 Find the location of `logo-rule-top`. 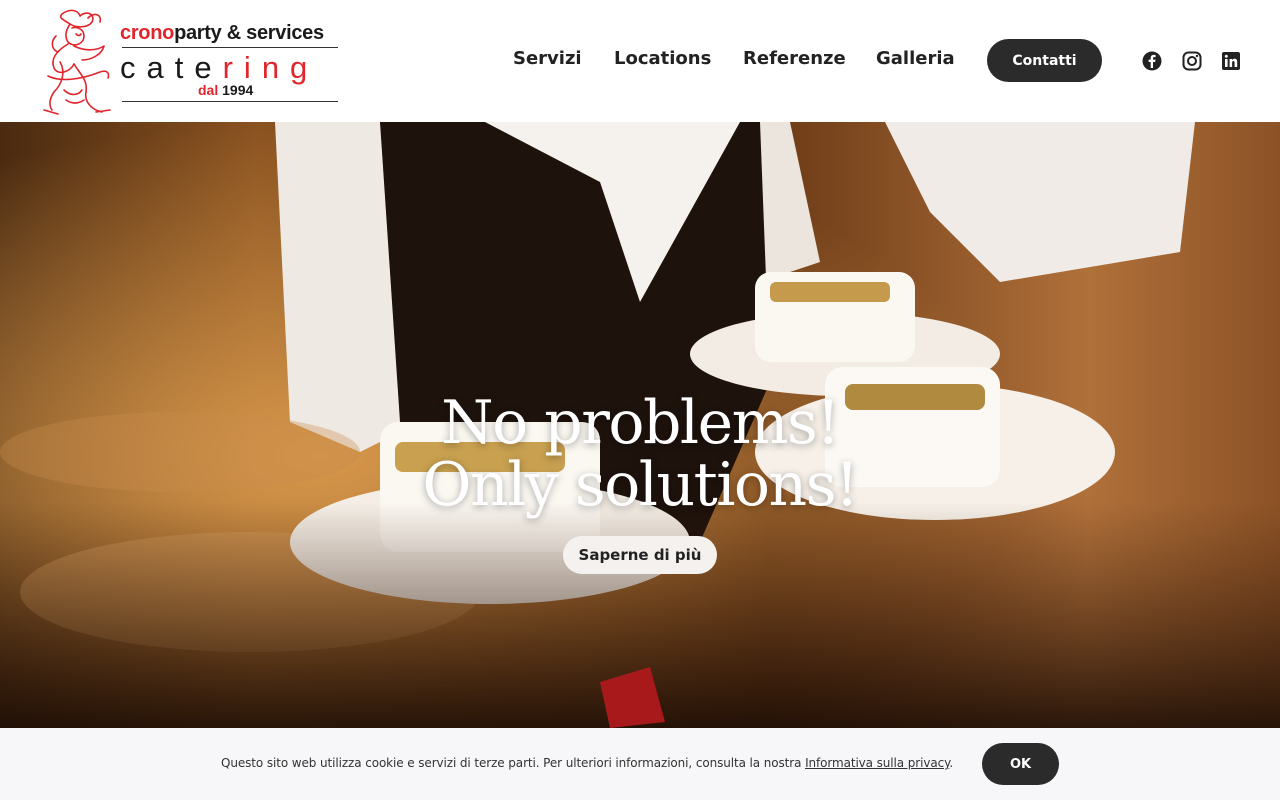

logo-rule-top is located at coordinates (230, 47).